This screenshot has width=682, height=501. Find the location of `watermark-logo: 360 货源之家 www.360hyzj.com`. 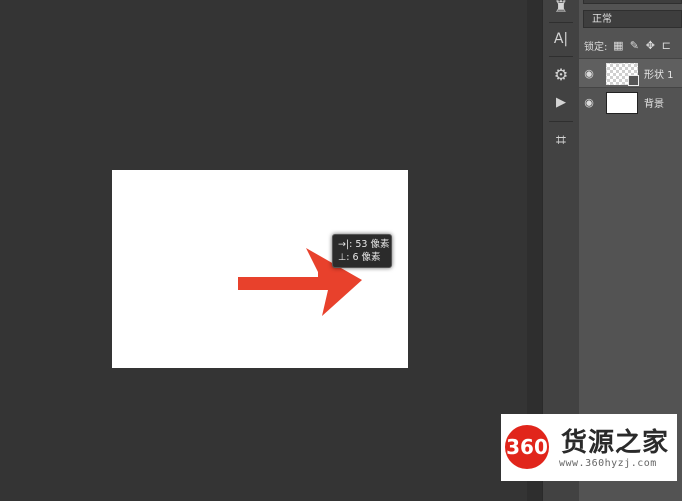

watermark-logo: 360 货源之家 www.360hyzj.com is located at coordinates (589, 447).